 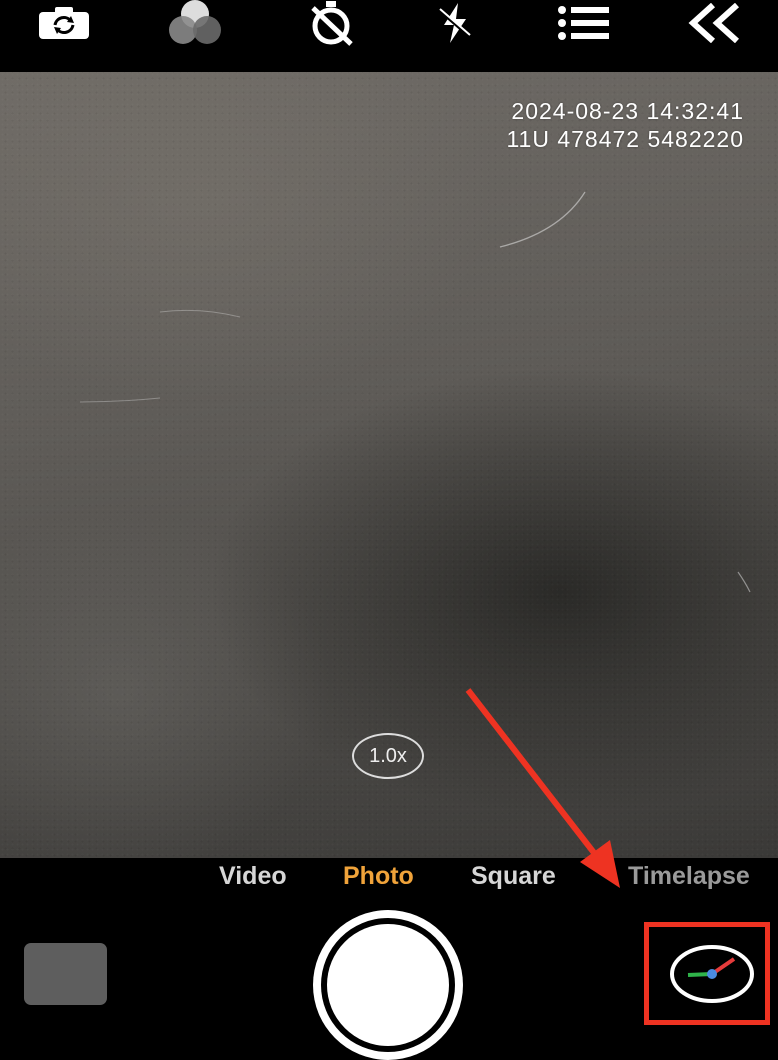 I want to click on timer-off-icon, so click(x=331, y=23).